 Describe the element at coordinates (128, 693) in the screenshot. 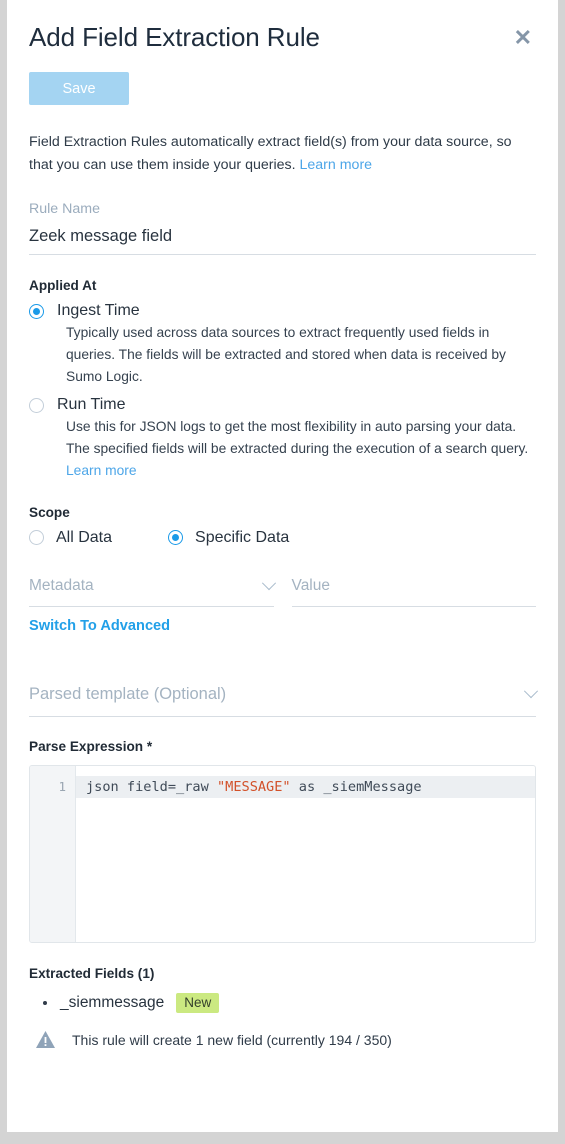

I see `parsed-template-placeholder: Parsed template (Optional)` at that location.